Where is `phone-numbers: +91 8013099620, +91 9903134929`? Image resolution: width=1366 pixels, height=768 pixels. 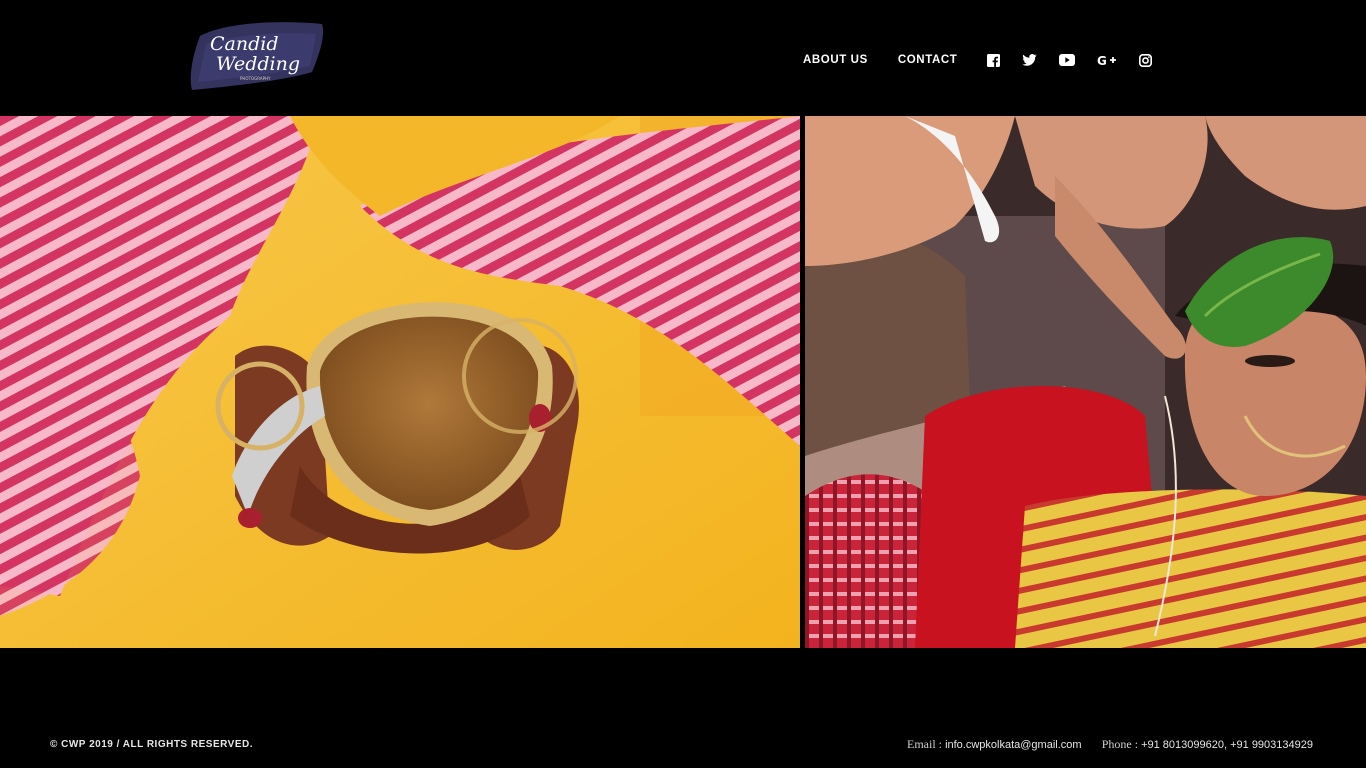 phone-numbers: +91 8013099620, +91 9903134929 is located at coordinates (1227, 745).